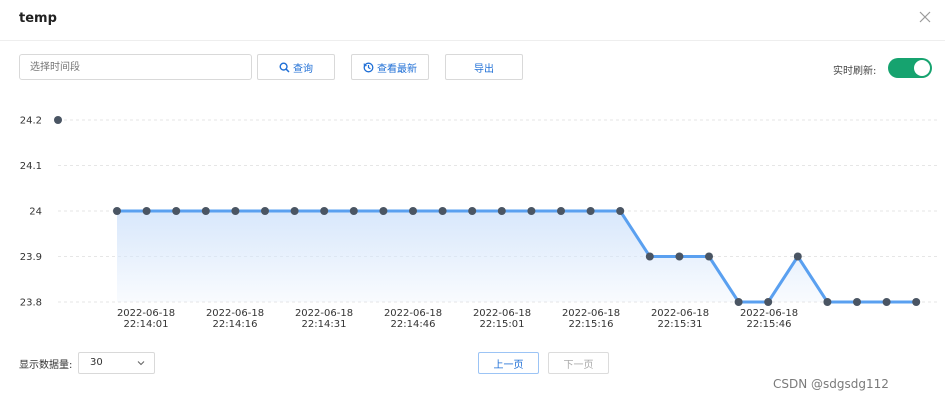 The image size is (945, 401). I want to click on y-tick-label: 24.1, so click(31, 166).